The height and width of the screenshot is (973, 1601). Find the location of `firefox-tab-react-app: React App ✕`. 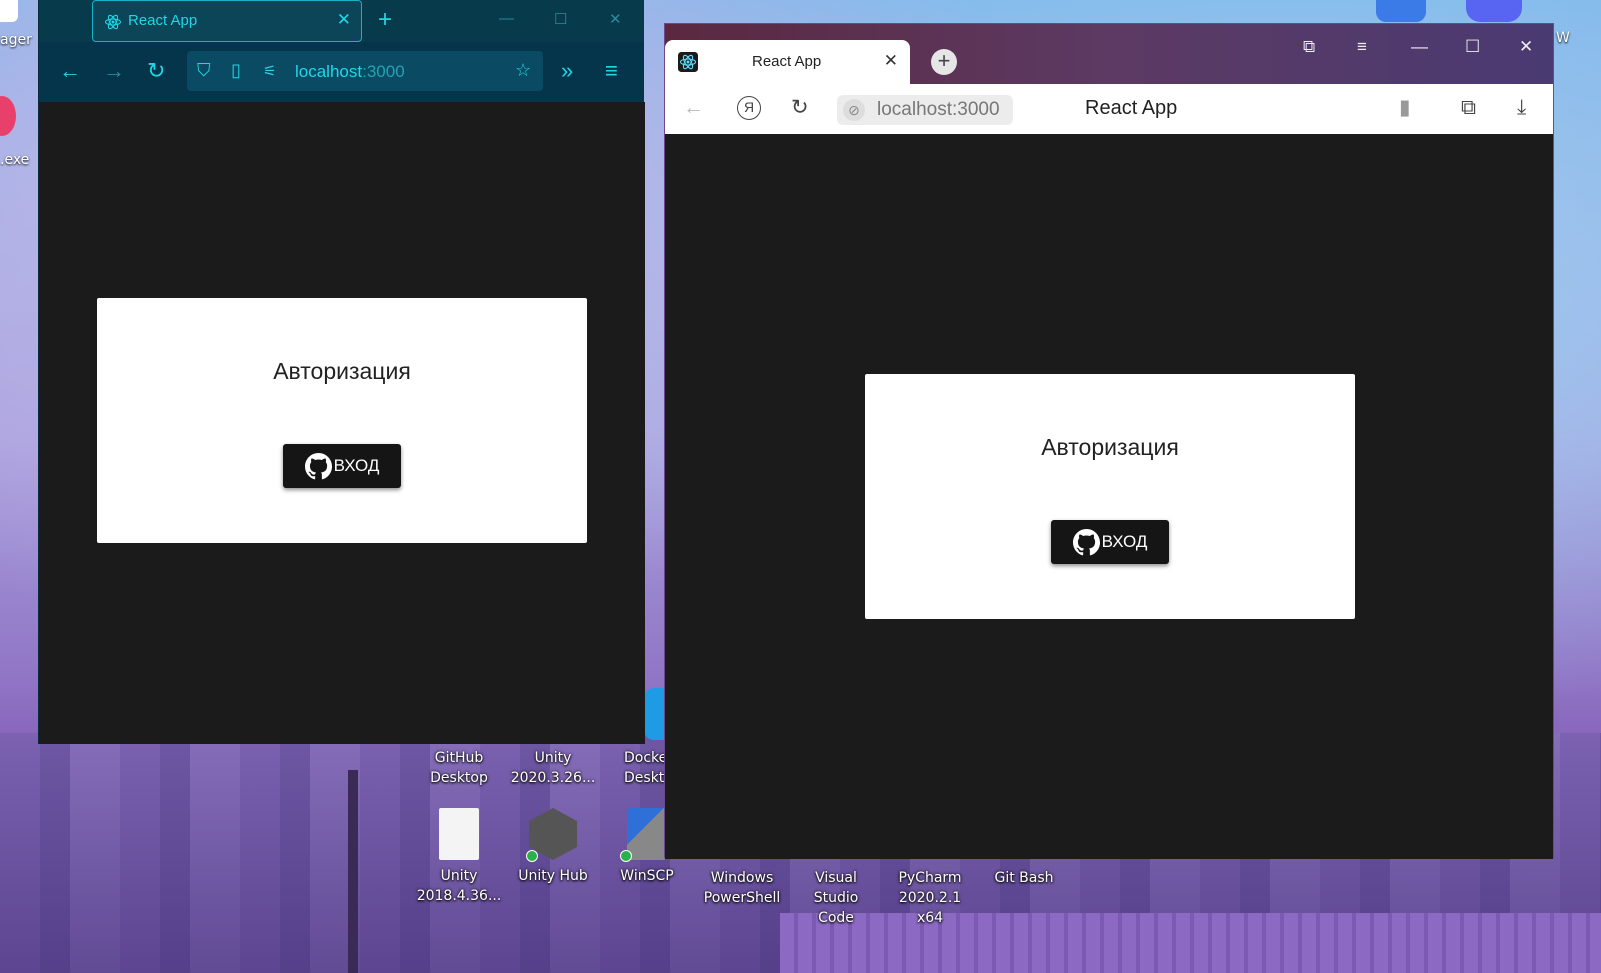

firefox-tab-react-app: React App ✕ is located at coordinates (227, 21).